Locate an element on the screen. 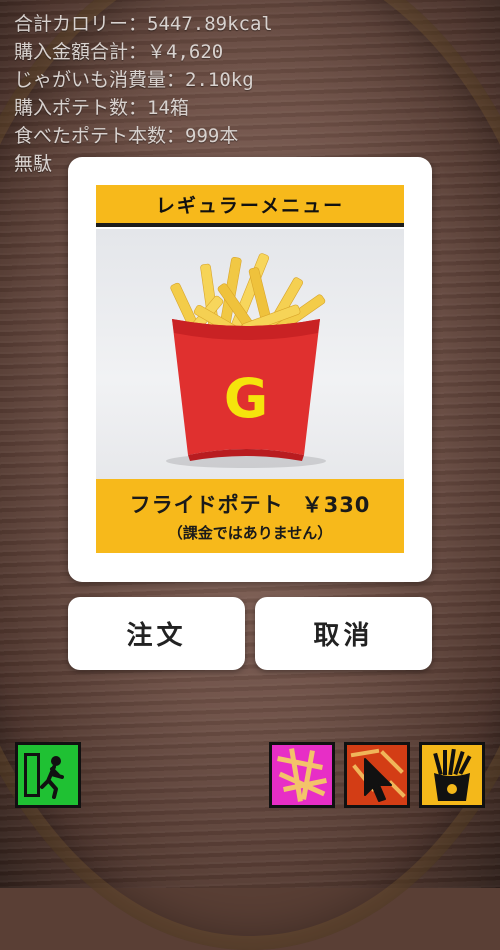  price-box: フライドポテト ￥330 （課金ではありません） is located at coordinates (250, 516).